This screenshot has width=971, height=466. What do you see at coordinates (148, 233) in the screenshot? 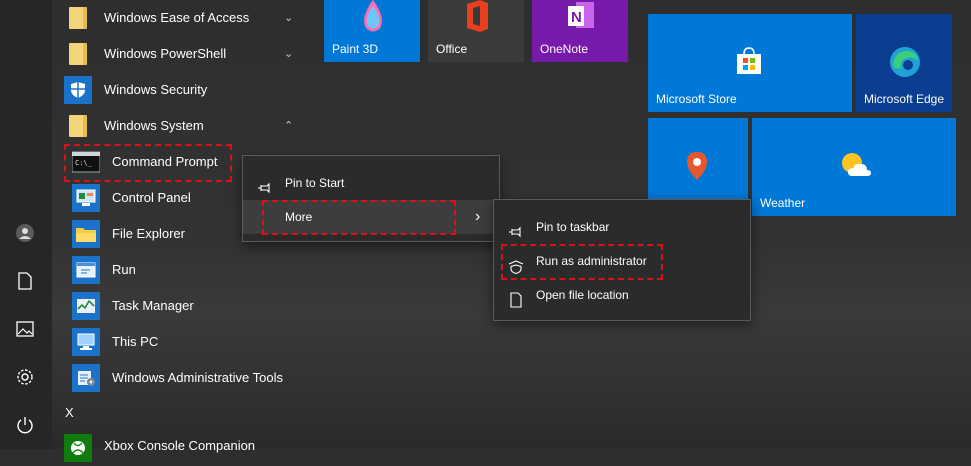
I see `item-label: File Explorer` at bounding box center [148, 233].